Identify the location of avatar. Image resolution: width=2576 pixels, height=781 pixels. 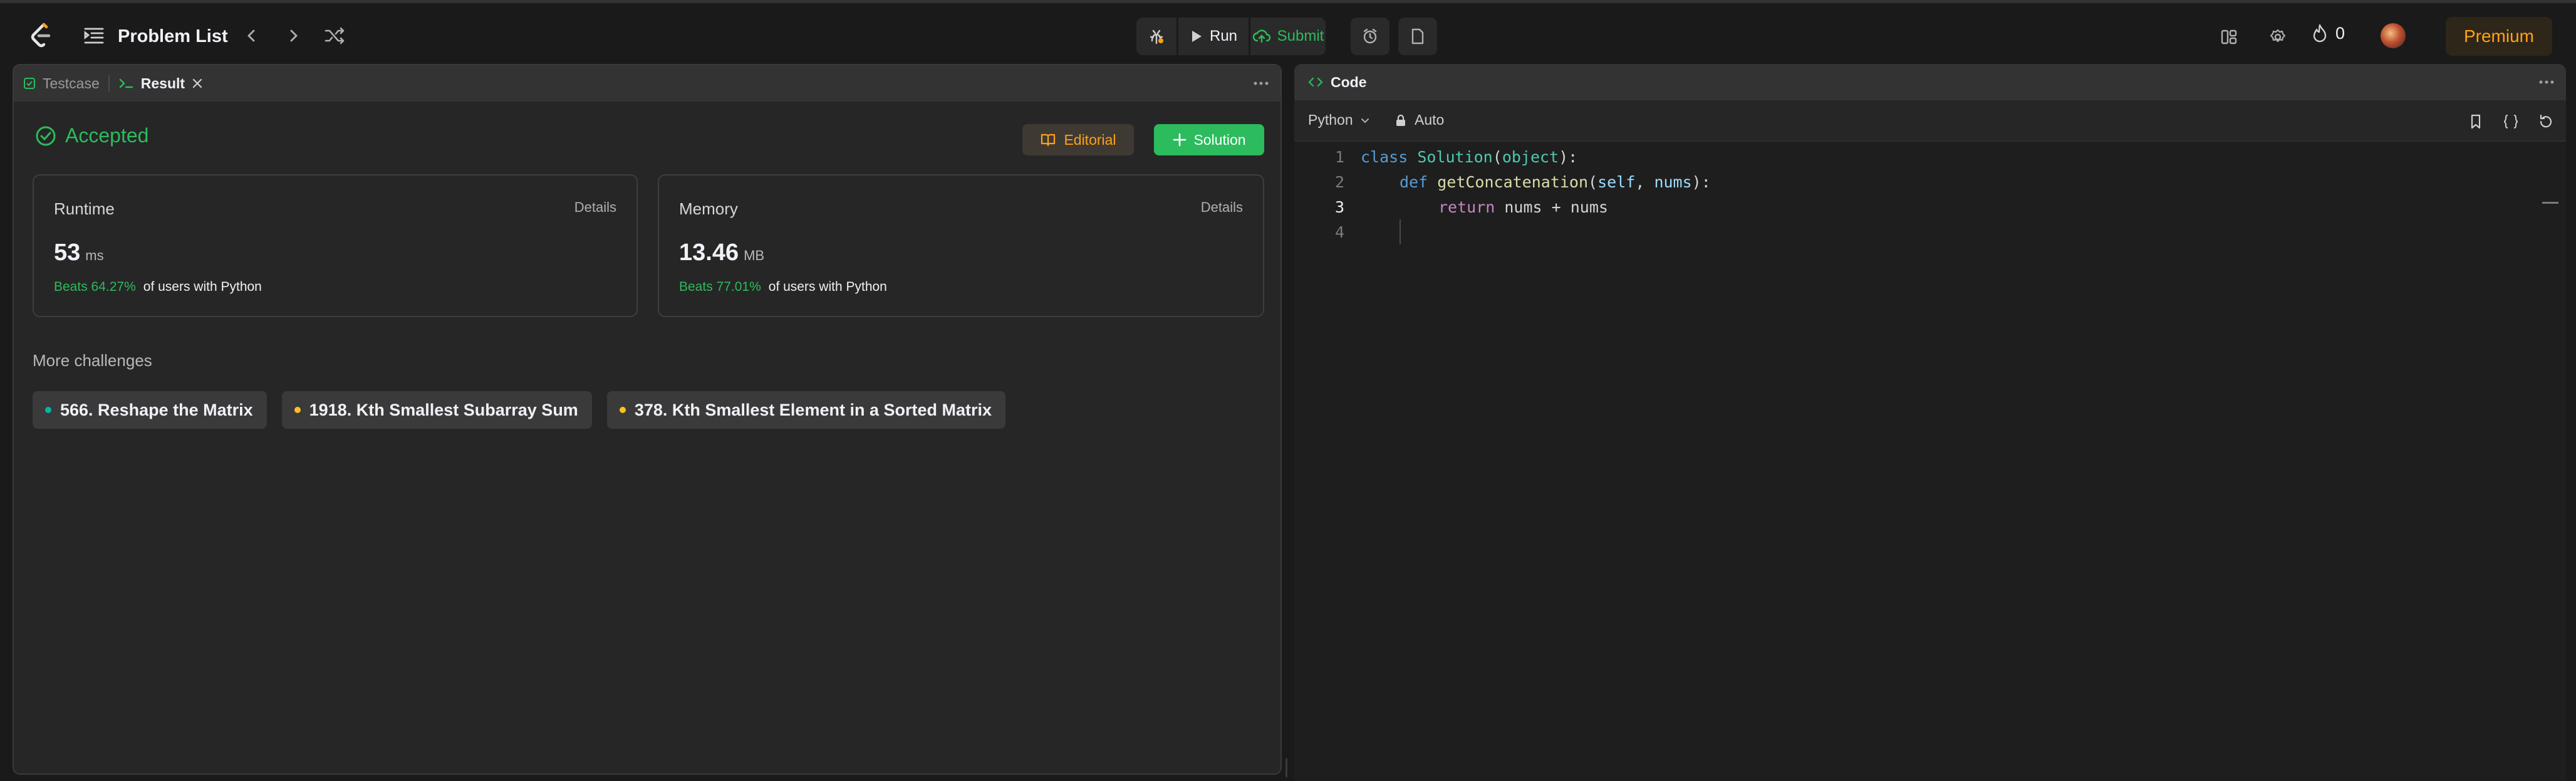
(2393, 35).